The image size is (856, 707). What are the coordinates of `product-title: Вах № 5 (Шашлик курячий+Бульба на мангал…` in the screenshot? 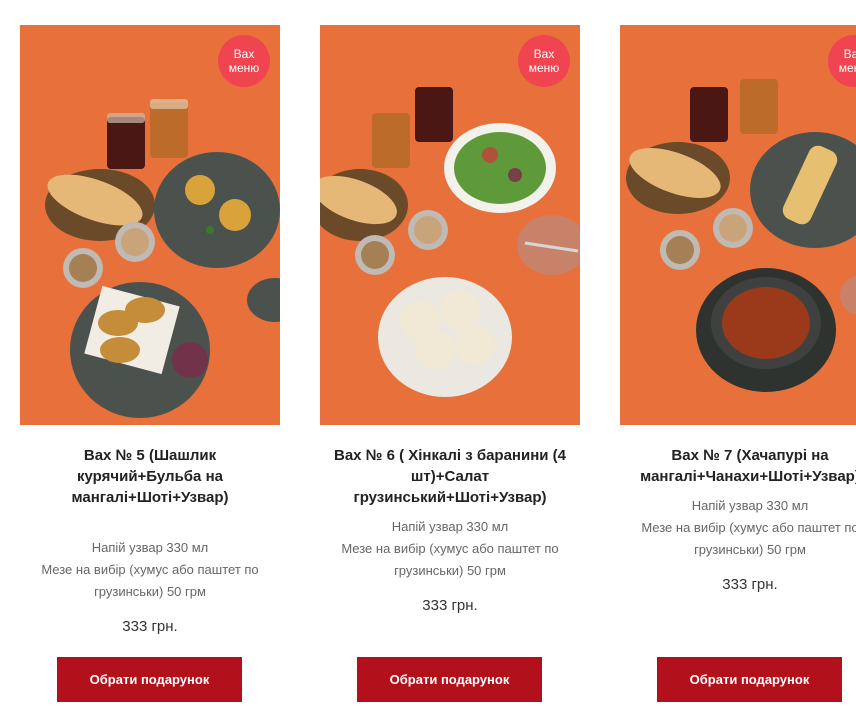 It's located at (150, 476).